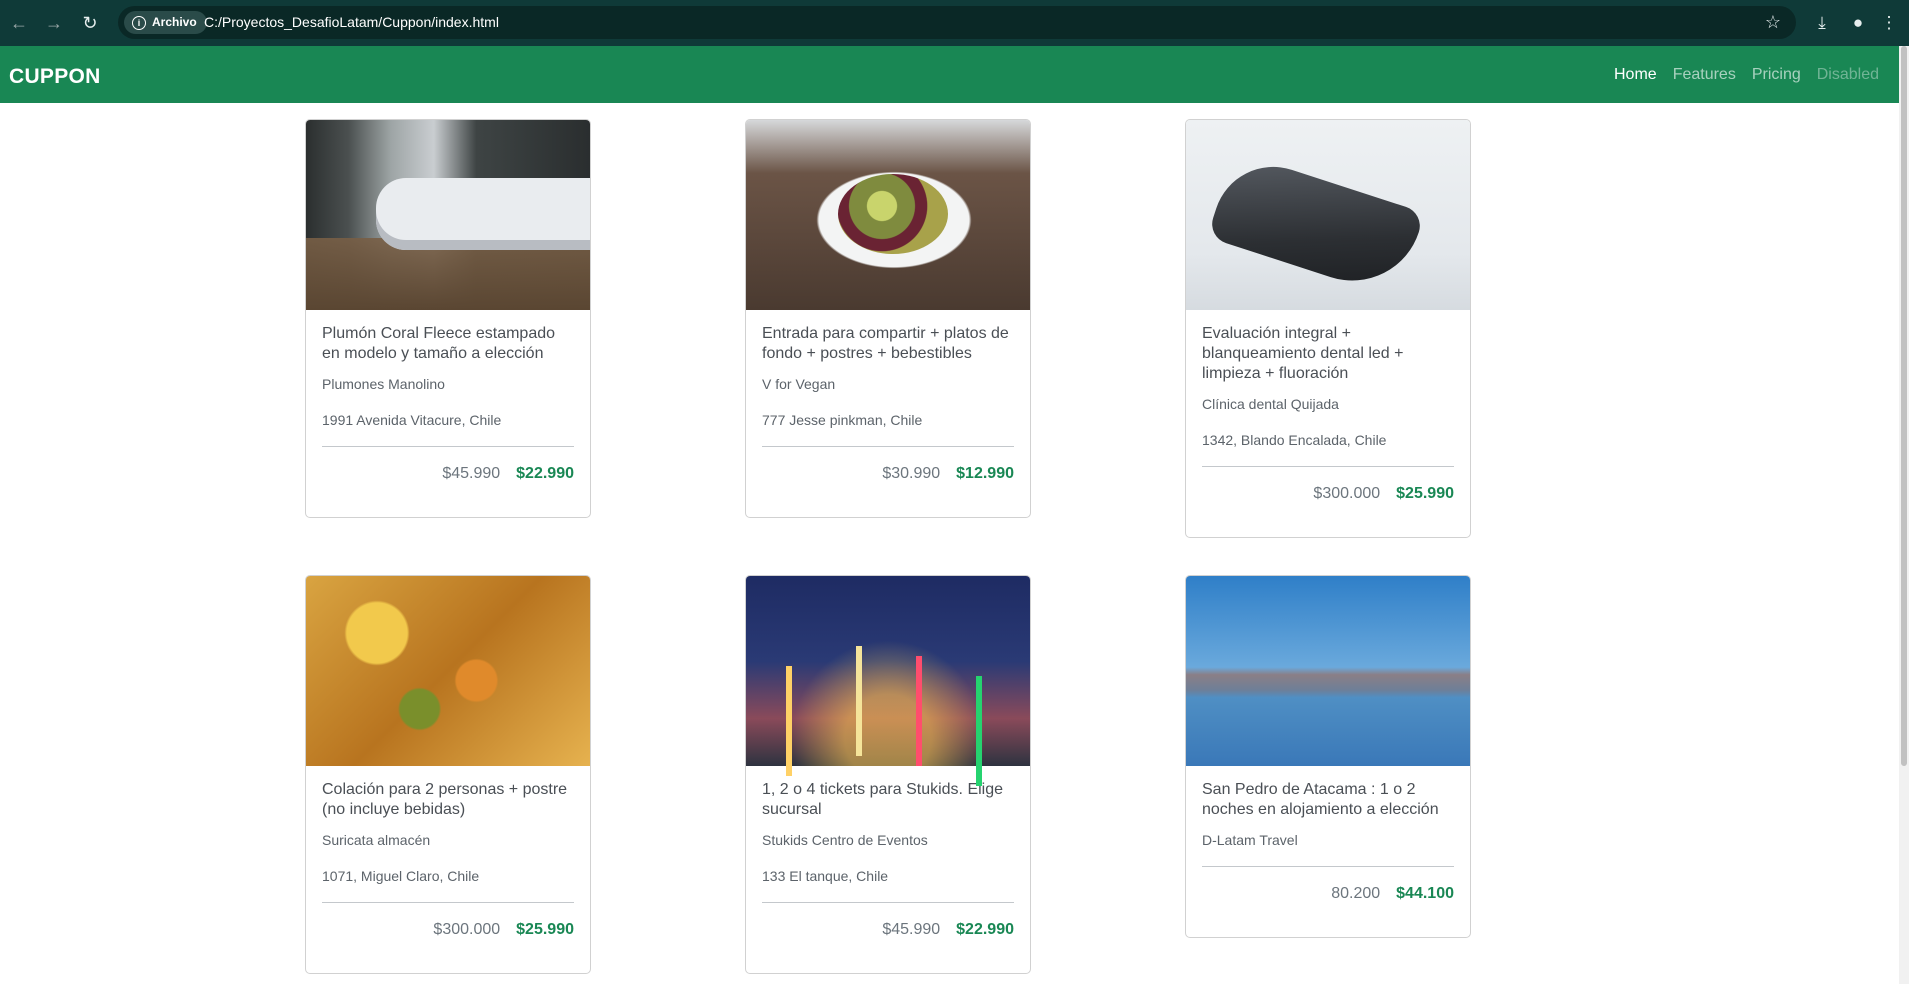  What do you see at coordinates (19, 23) in the screenshot?
I see `back-arrow-icon: ←` at bounding box center [19, 23].